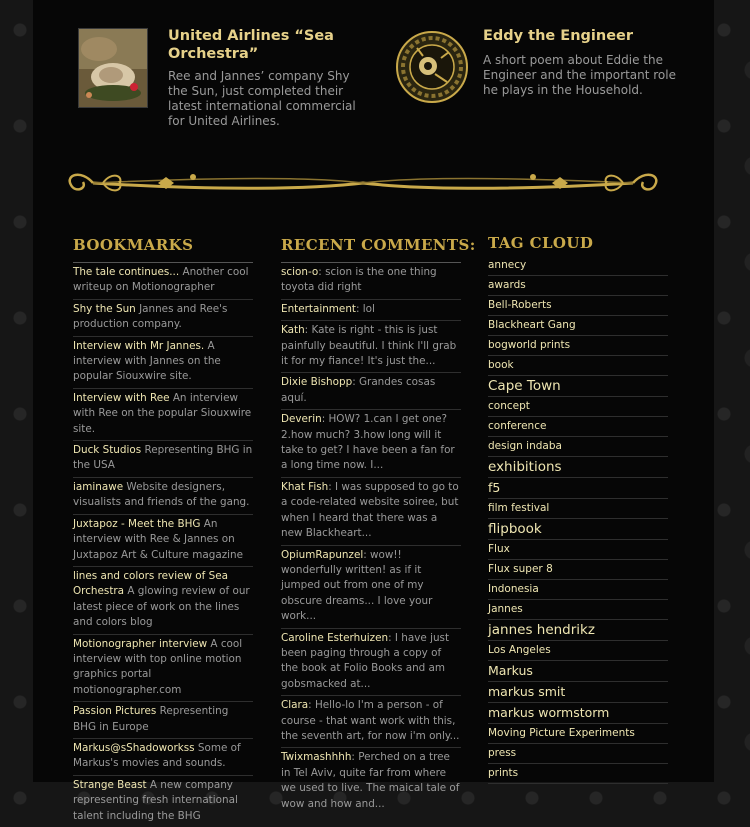 This screenshot has width=750, height=827. What do you see at coordinates (138, 346) in the screenshot?
I see `bookmark-link: Interview with Mr Jannes.` at bounding box center [138, 346].